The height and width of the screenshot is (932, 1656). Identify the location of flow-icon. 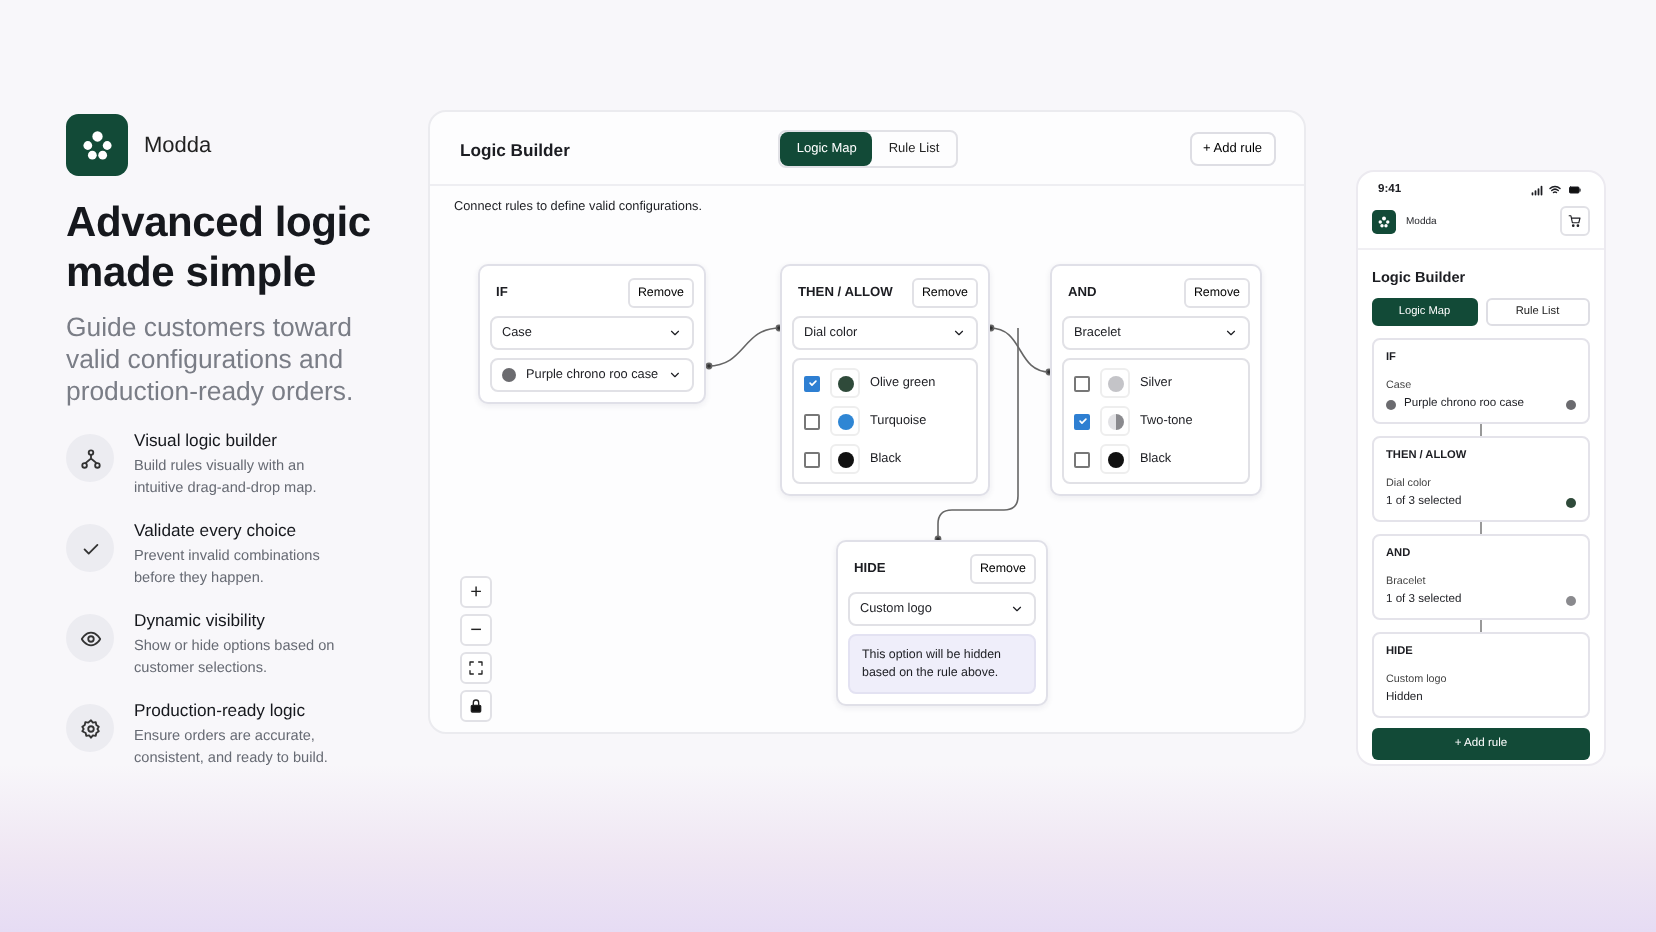
(90, 458).